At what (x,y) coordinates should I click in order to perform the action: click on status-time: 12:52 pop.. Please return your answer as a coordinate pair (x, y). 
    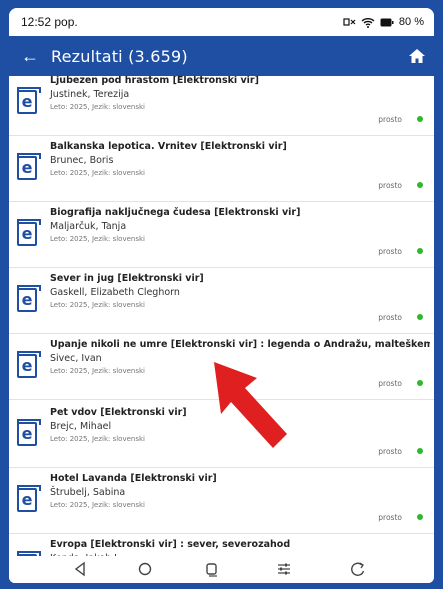
    Looking at the image, I should click on (49, 22).